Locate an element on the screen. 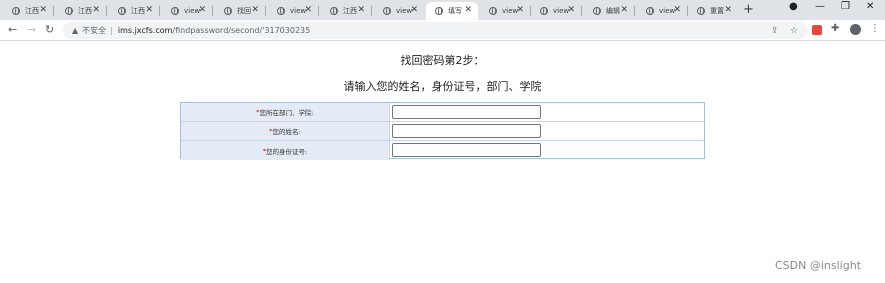 Image resolution: width=885 pixels, height=283 pixels. puzzle-extensions-icon: ✚ is located at coordinates (835, 28).